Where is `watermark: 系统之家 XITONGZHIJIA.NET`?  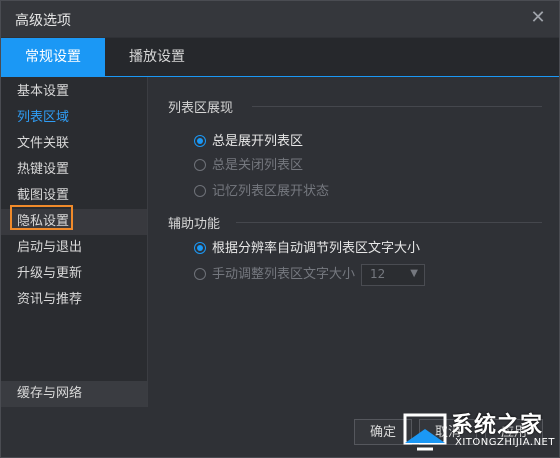 watermark: 系统之家 XITONGZHIJIA.NET is located at coordinates (477, 429).